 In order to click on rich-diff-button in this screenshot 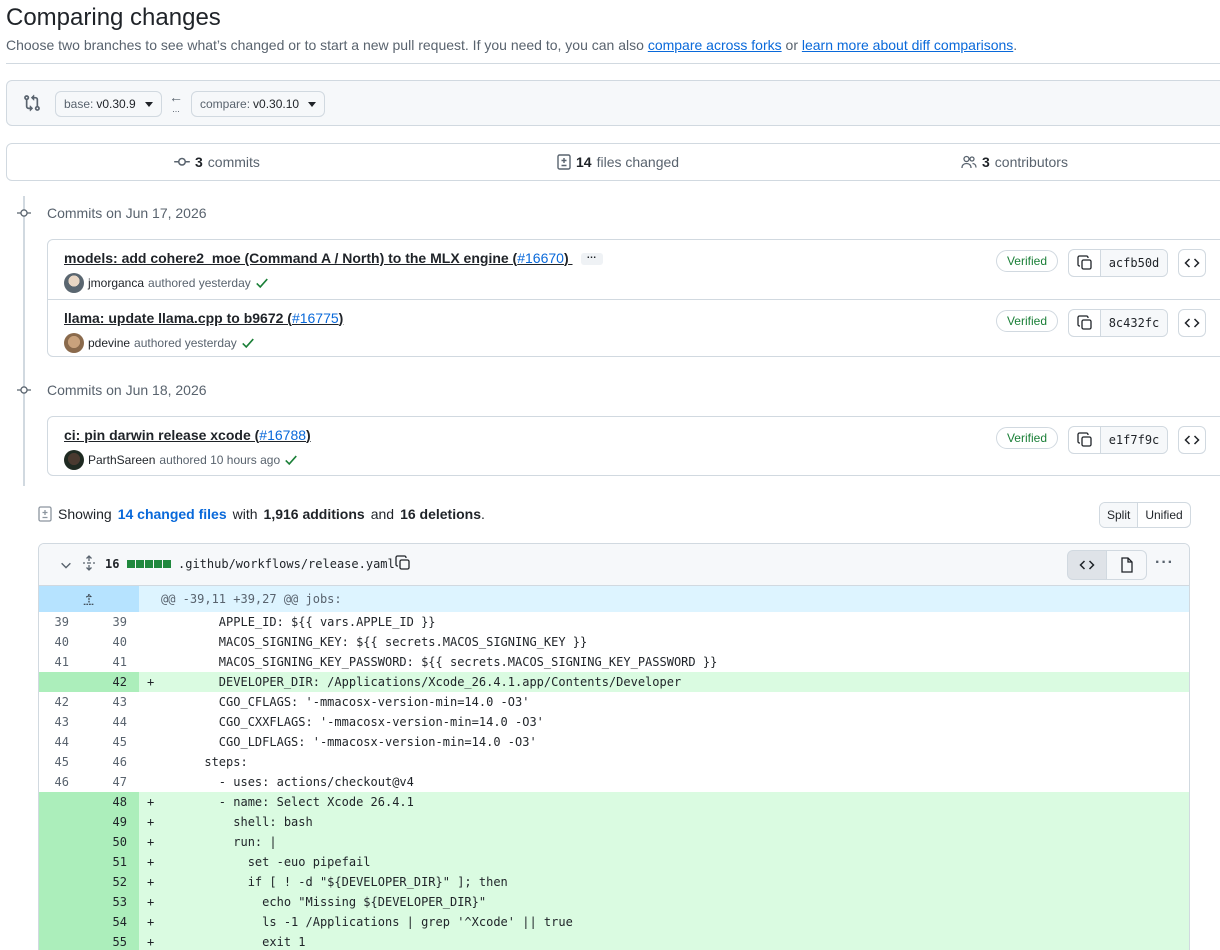, I will do `click(1127, 565)`.